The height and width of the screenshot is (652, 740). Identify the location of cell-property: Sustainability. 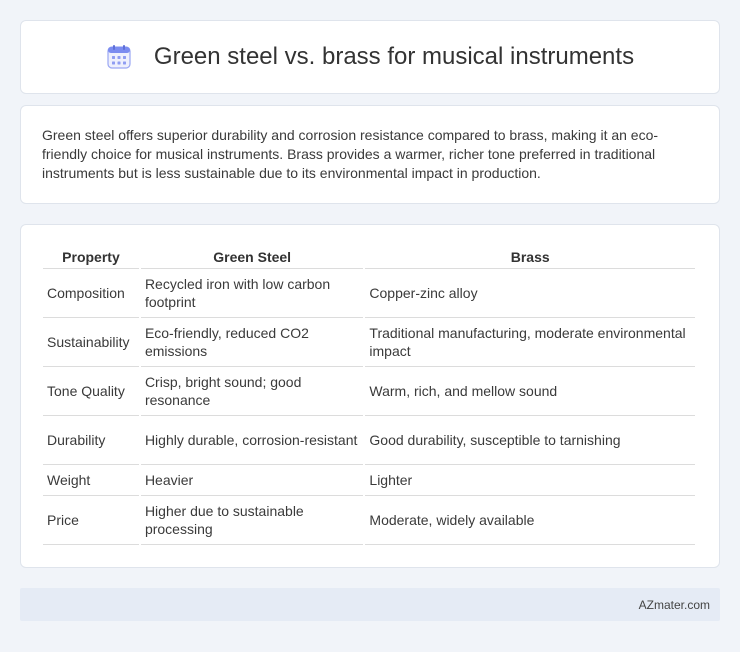
(91, 342).